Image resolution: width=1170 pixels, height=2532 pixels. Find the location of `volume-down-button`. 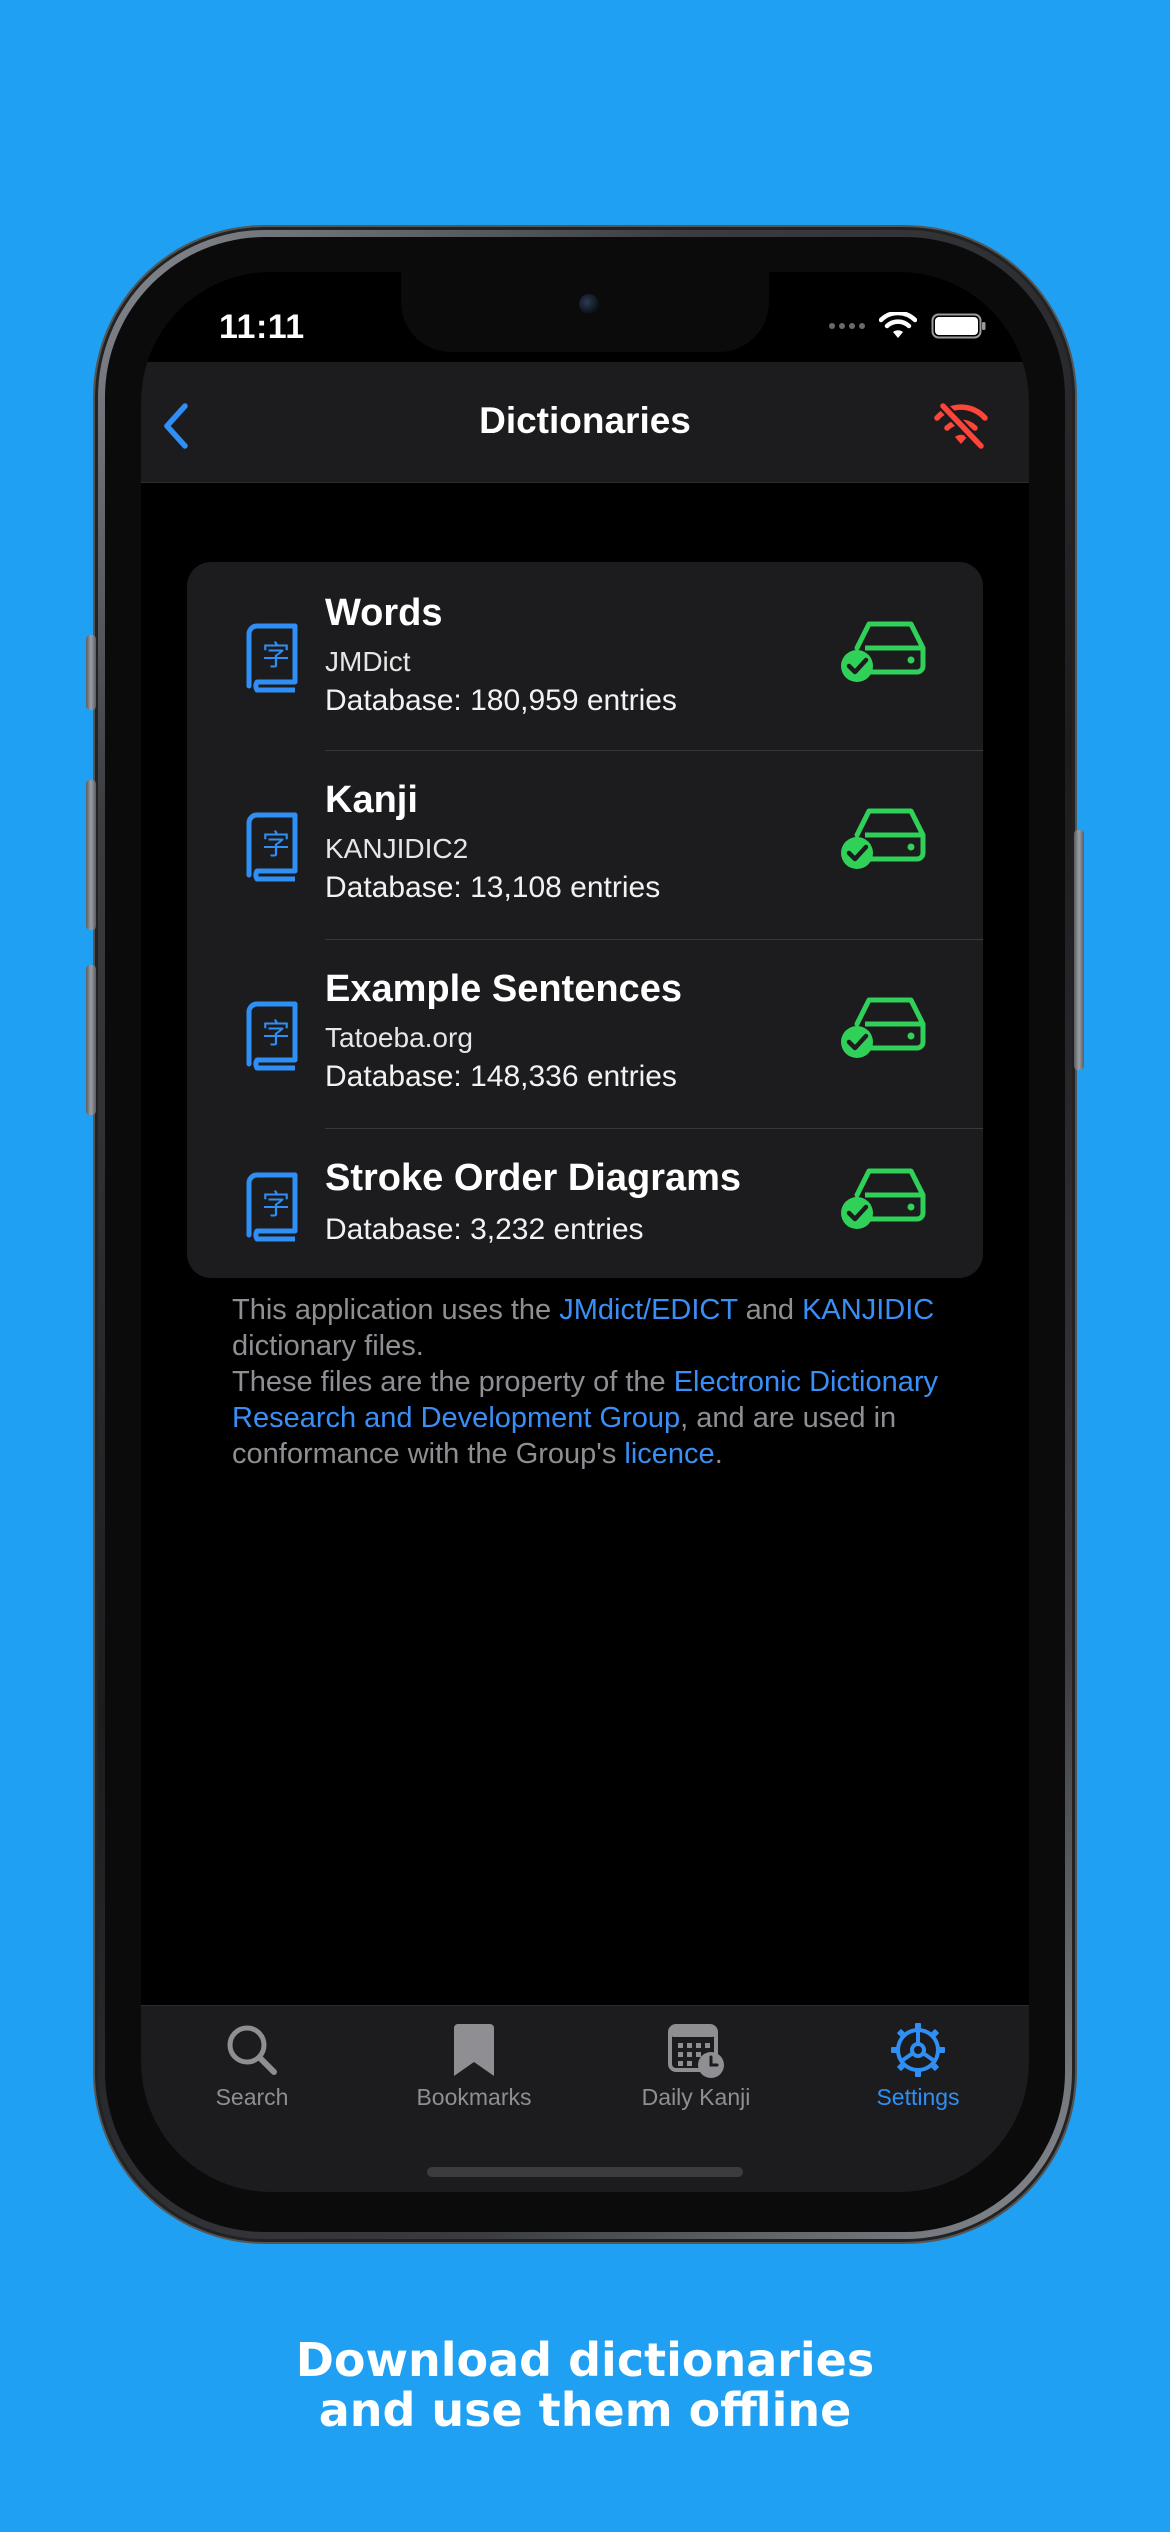

volume-down-button is located at coordinates (91, 1040).